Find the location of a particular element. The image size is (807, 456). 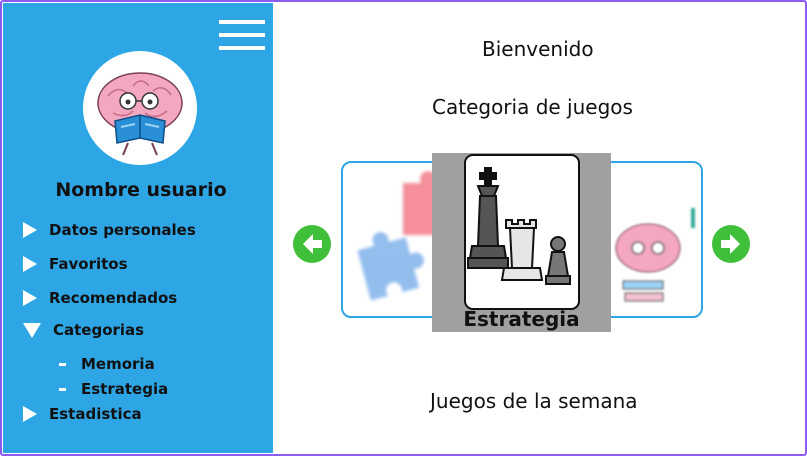

arrow-left-icon is located at coordinates (312, 244).